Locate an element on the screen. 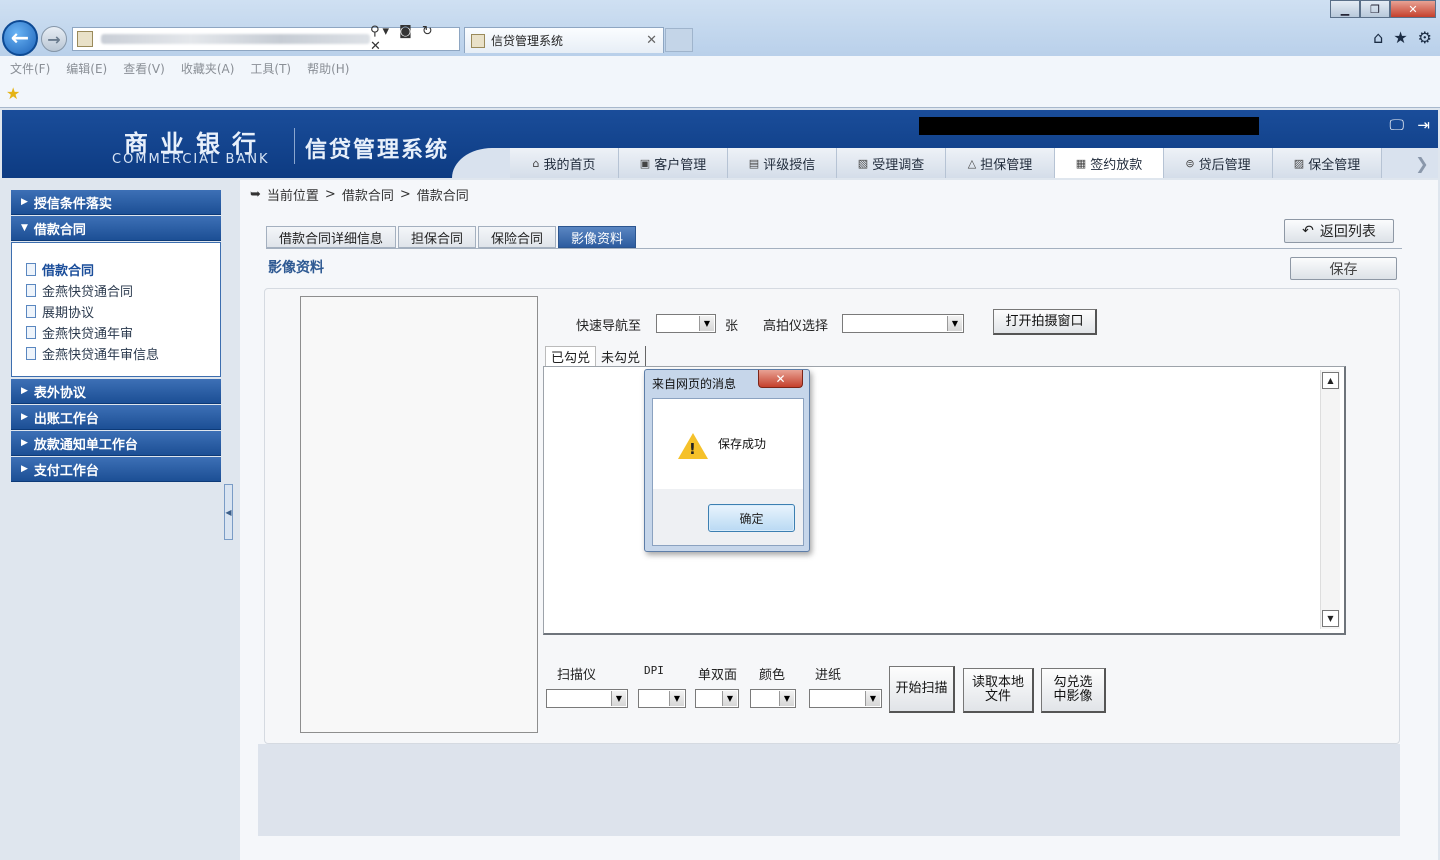 The image size is (1440, 860). sidebar-item-jinyan-annual-review-info: 金燕快贷通年审信息 is located at coordinates (123, 353).